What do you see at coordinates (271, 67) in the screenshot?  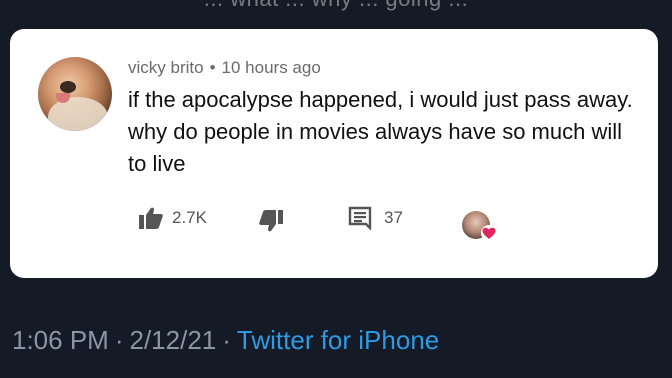 I see `comment-time: 10 hours ago` at bounding box center [271, 67].